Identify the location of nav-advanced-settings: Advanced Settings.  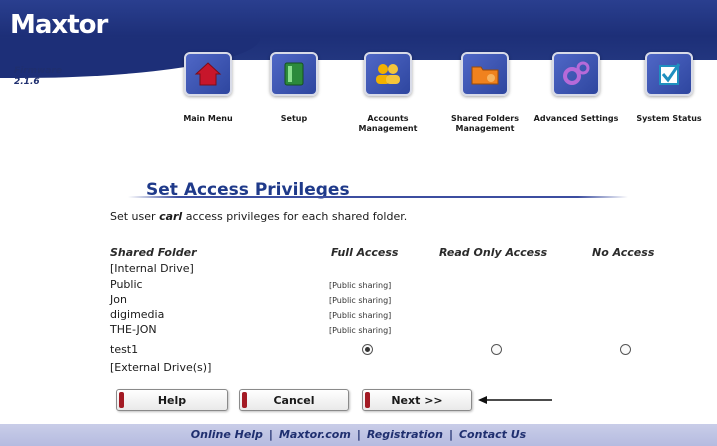
(576, 88).